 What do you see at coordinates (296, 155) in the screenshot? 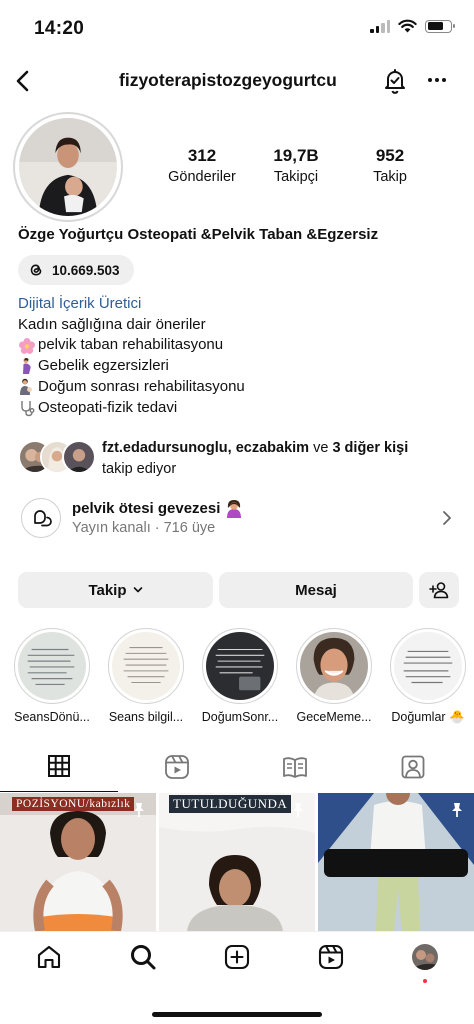
I see `followers-count: 19,7B` at bounding box center [296, 155].